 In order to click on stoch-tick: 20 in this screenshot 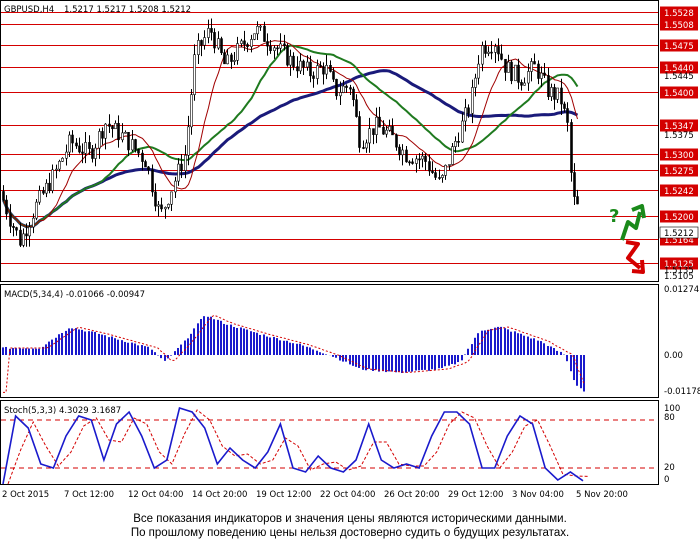, I will do `click(669, 468)`.